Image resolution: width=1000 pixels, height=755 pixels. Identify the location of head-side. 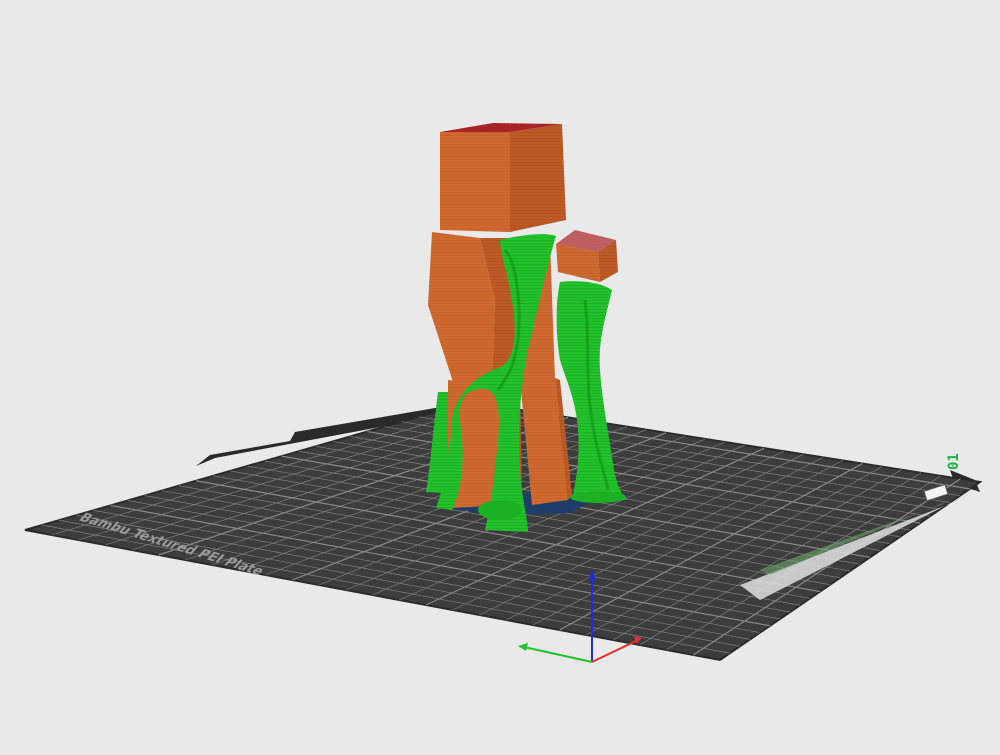
(538, 178).